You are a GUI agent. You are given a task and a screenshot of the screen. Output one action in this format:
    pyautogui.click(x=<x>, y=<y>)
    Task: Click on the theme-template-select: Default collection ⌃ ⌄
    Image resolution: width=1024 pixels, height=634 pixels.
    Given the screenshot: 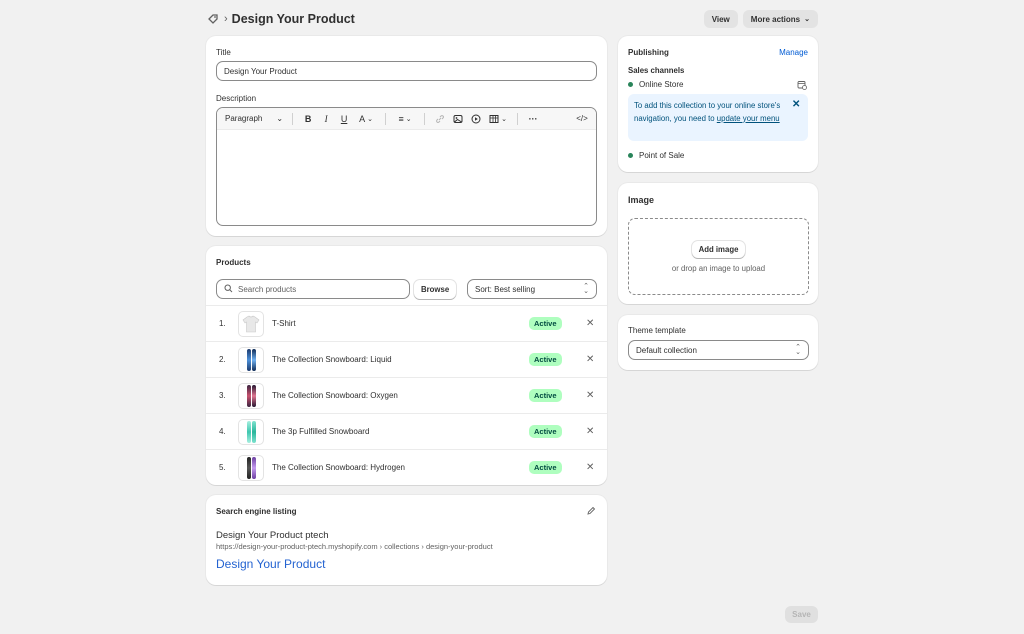 What is the action you would take?
    pyautogui.click(x=718, y=350)
    